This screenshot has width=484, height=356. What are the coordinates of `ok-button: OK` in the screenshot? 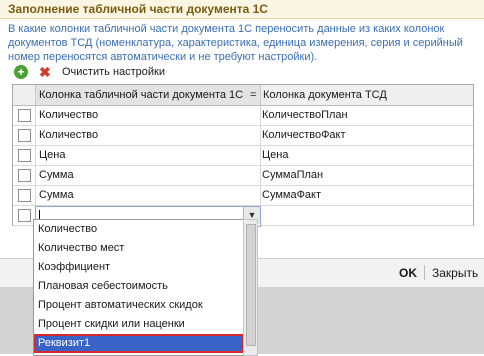 It's located at (408, 273).